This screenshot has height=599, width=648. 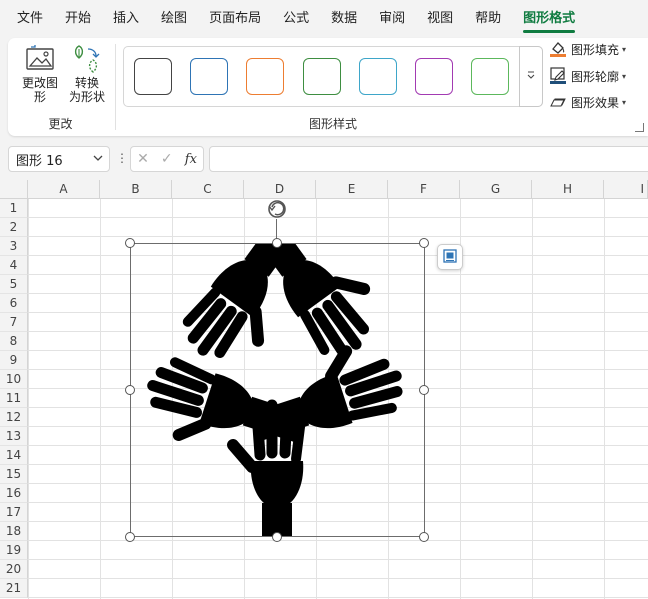 What do you see at coordinates (14, 474) in the screenshot?
I see `row-header: 15` at bounding box center [14, 474].